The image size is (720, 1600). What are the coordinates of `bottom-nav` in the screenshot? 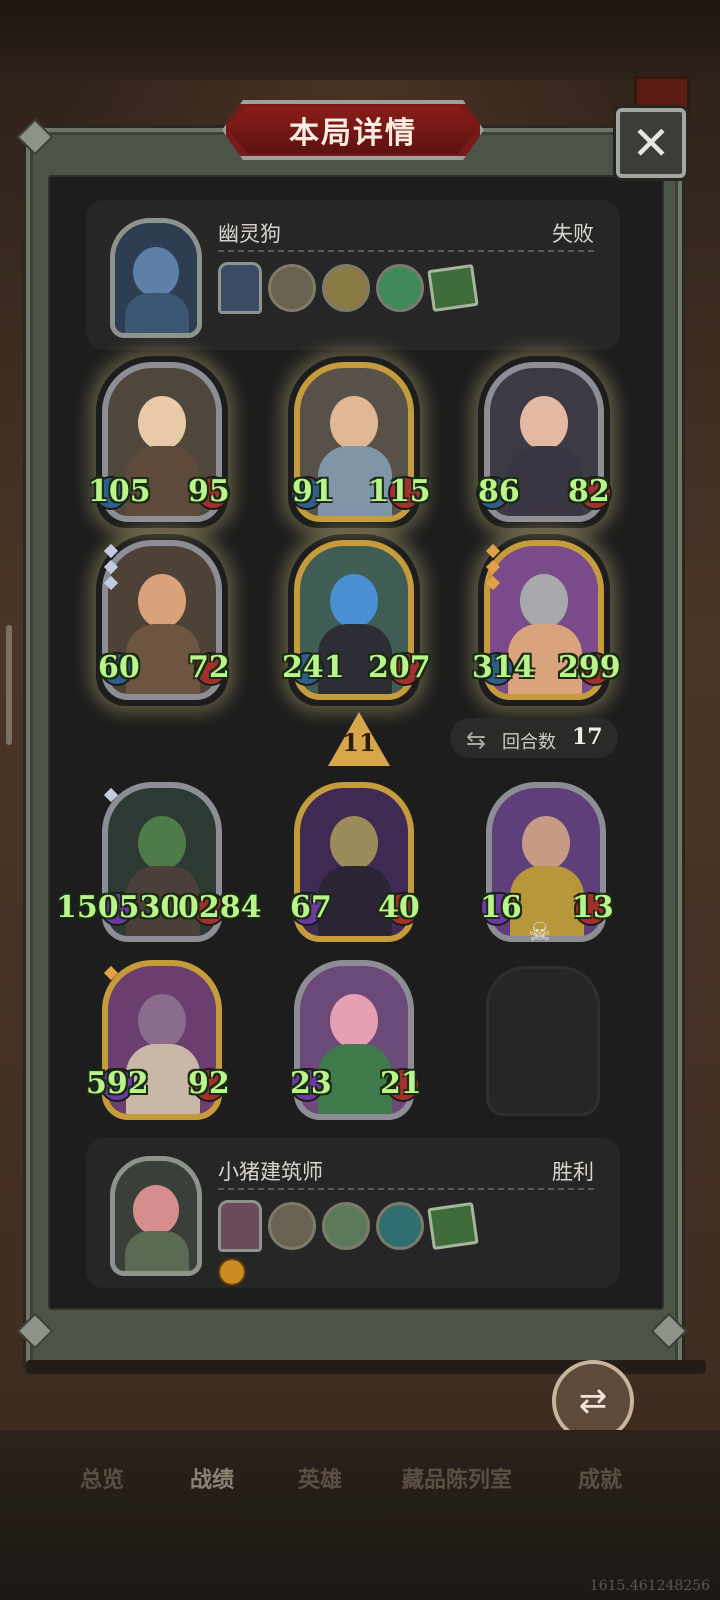 It's located at (360, 1515).